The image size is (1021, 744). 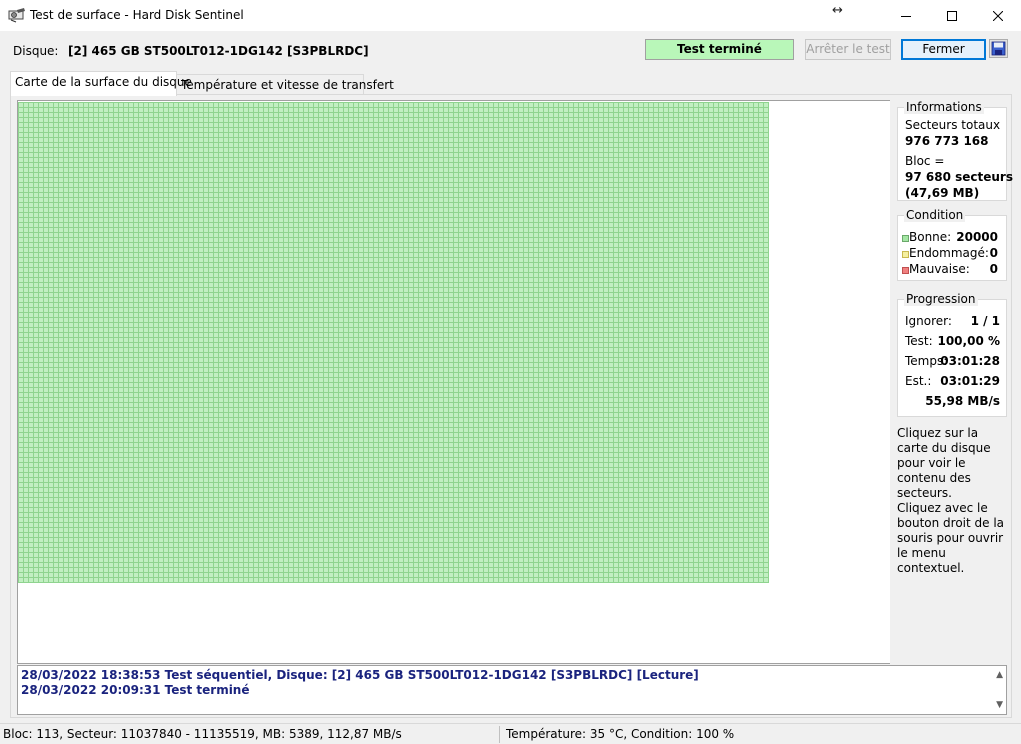 What do you see at coordinates (959, 177) in the screenshot?
I see `block-sectors-value: 97 680 secteurs` at bounding box center [959, 177].